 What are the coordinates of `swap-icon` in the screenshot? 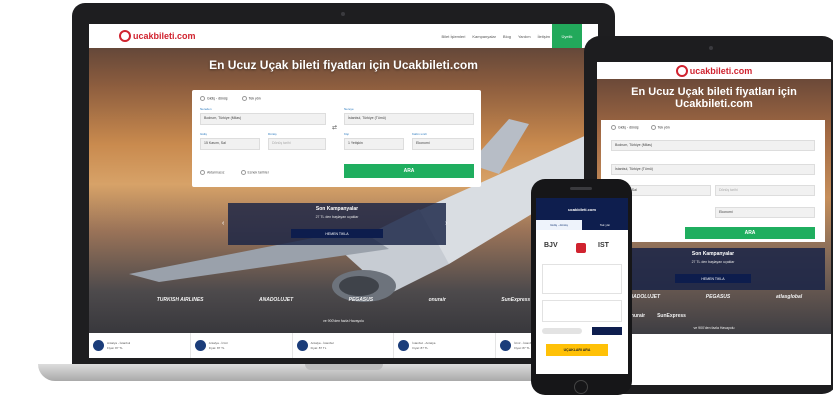 It's located at (581, 248).